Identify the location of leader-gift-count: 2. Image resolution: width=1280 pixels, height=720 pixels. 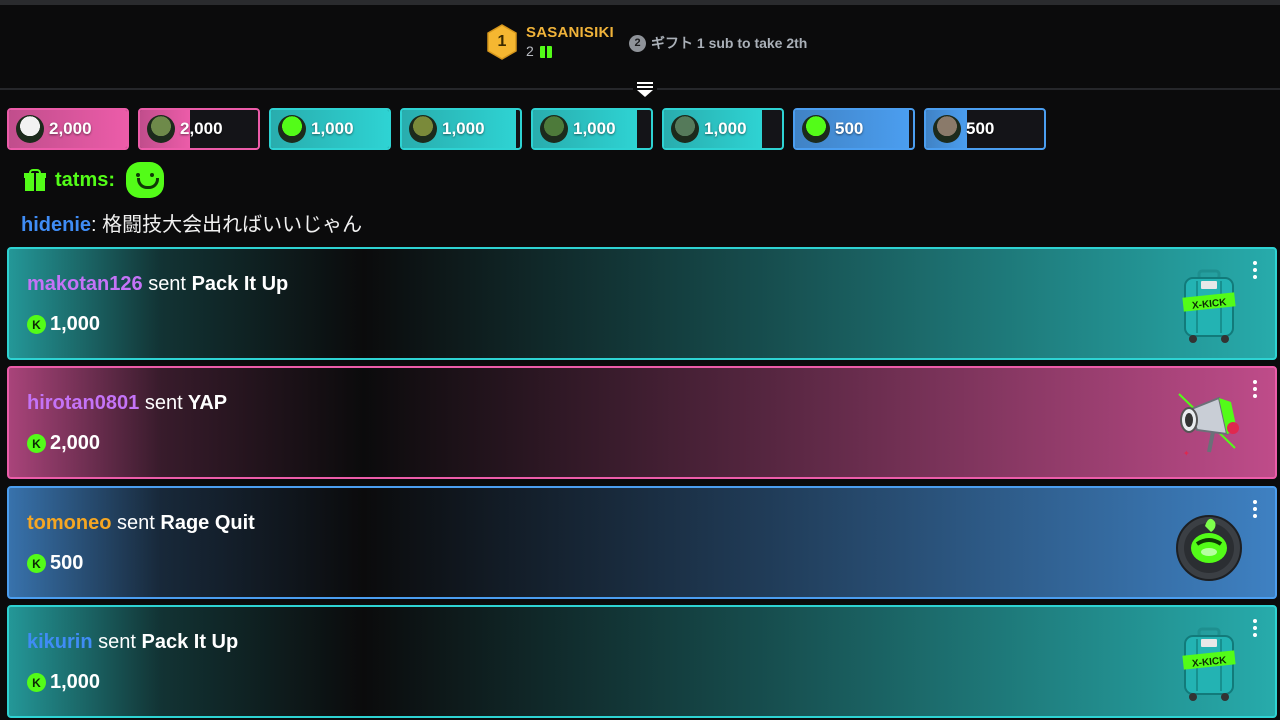
(530, 51).